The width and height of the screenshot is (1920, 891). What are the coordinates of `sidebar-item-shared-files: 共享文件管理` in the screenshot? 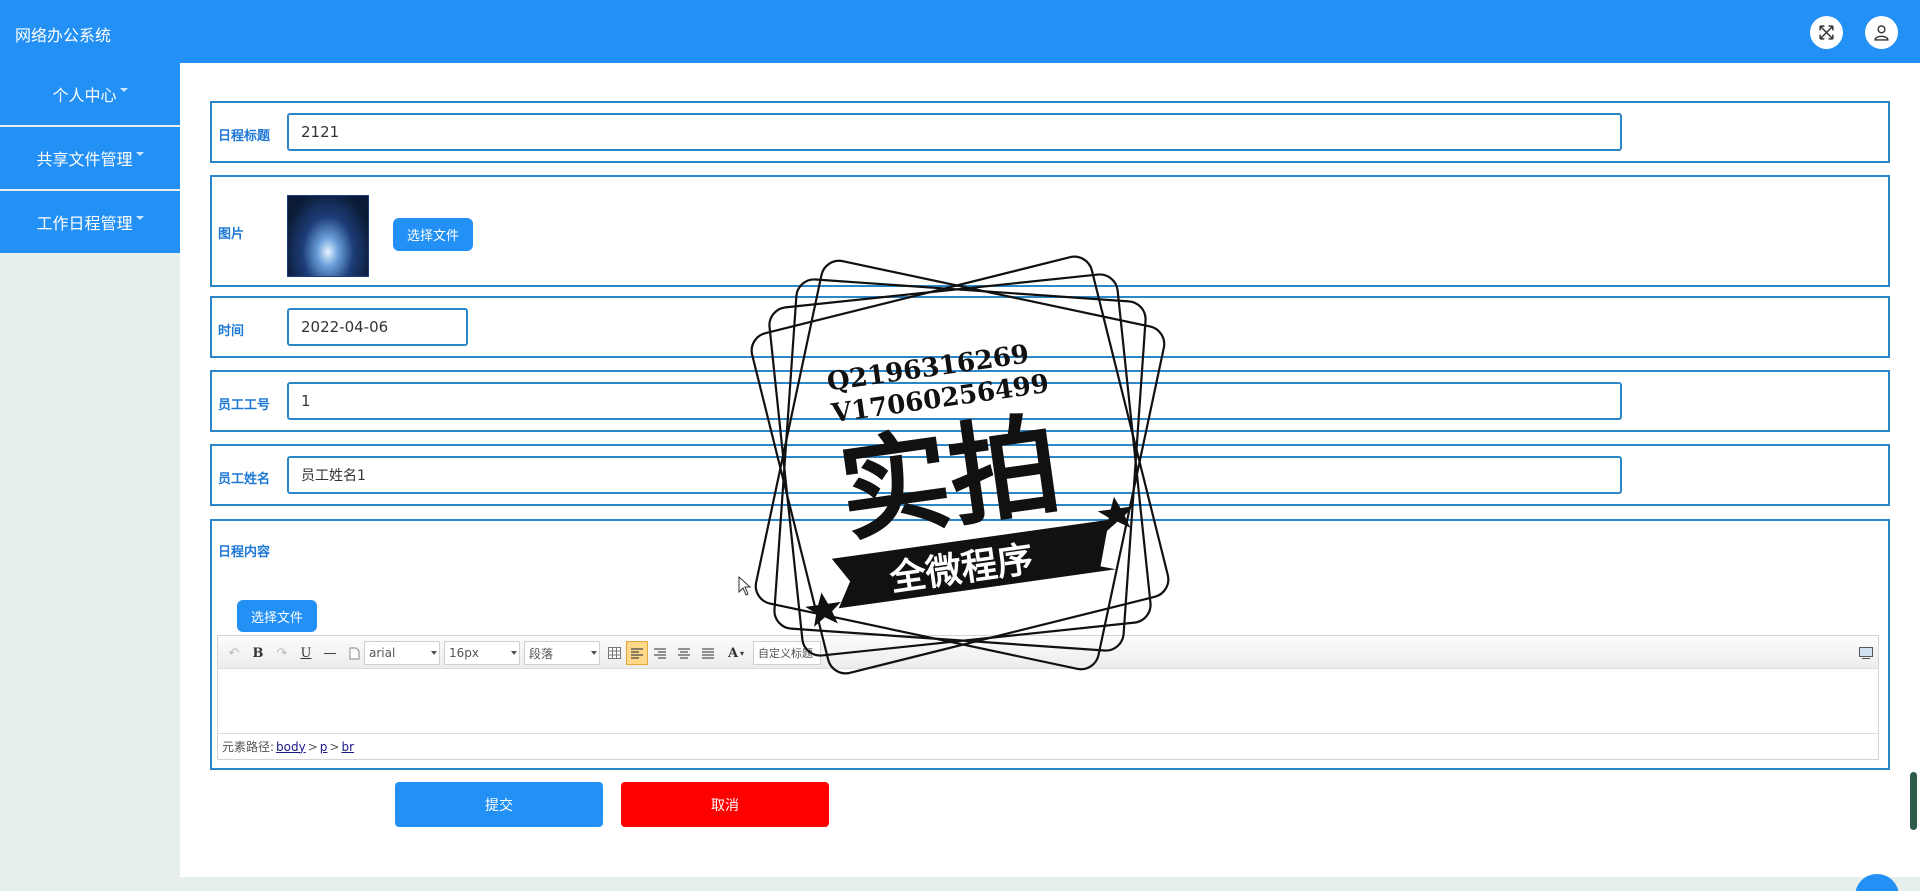 It's located at (90, 158).